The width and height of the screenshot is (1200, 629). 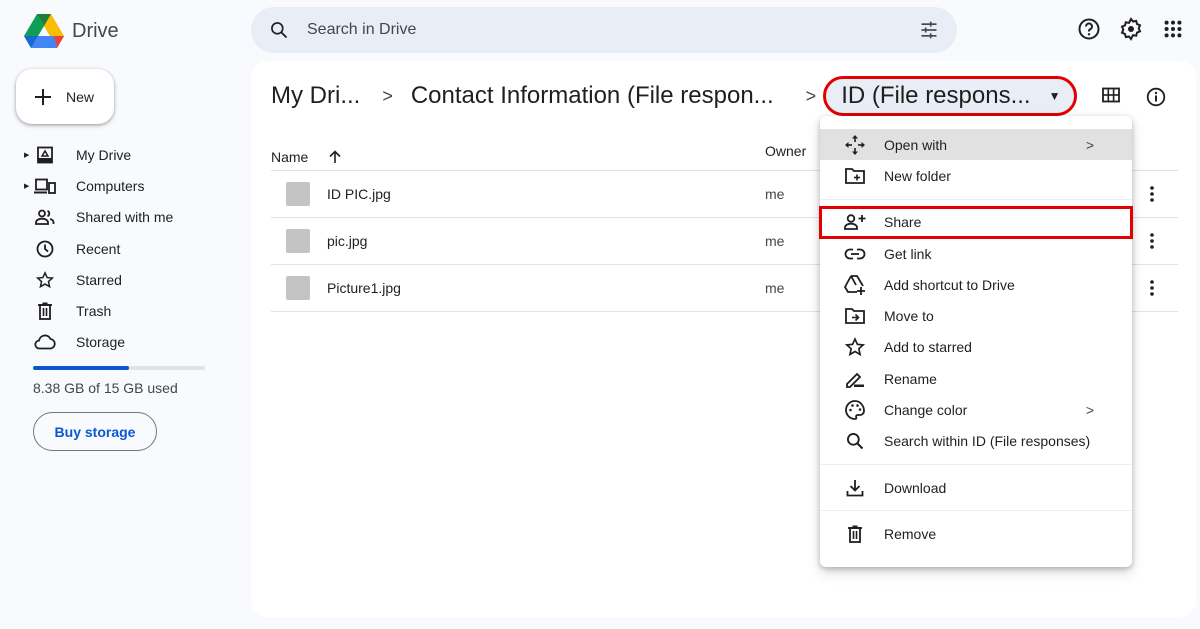 What do you see at coordinates (105, 388) in the screenshot?
I see `storage-used-text: 8.38 GB of 15 GB used` at bounding box center [105, 388].